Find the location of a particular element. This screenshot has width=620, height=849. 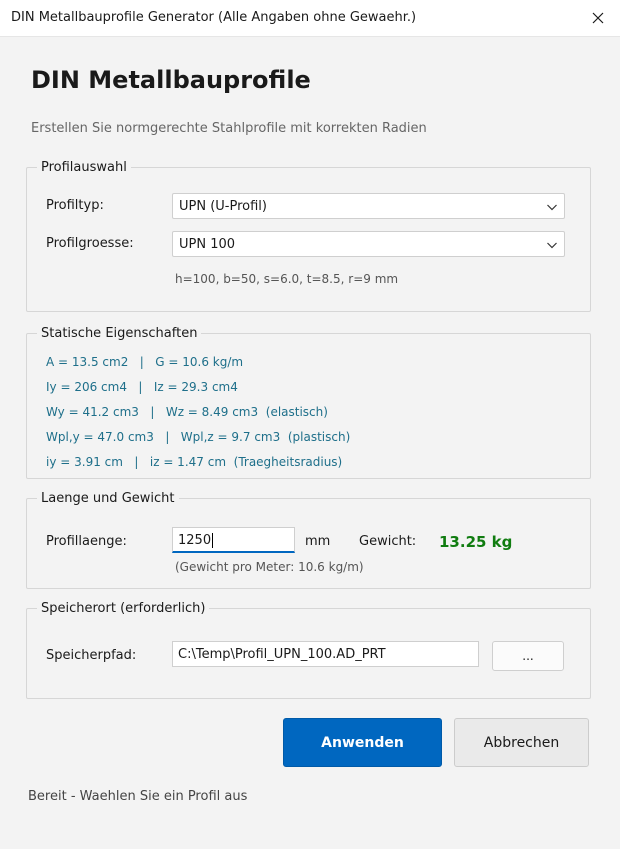

length-label: Profillaenge: is located at coordinates (86, 541).